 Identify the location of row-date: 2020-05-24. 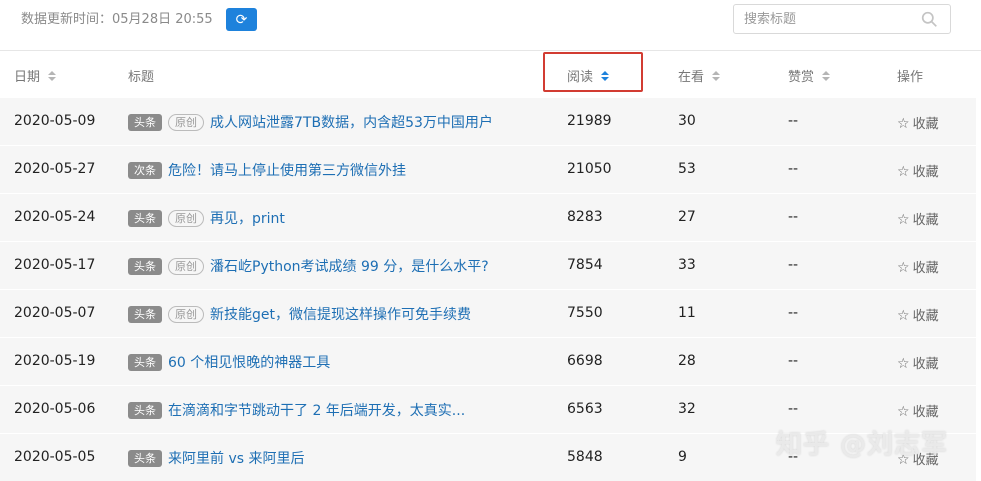
(55, 217).